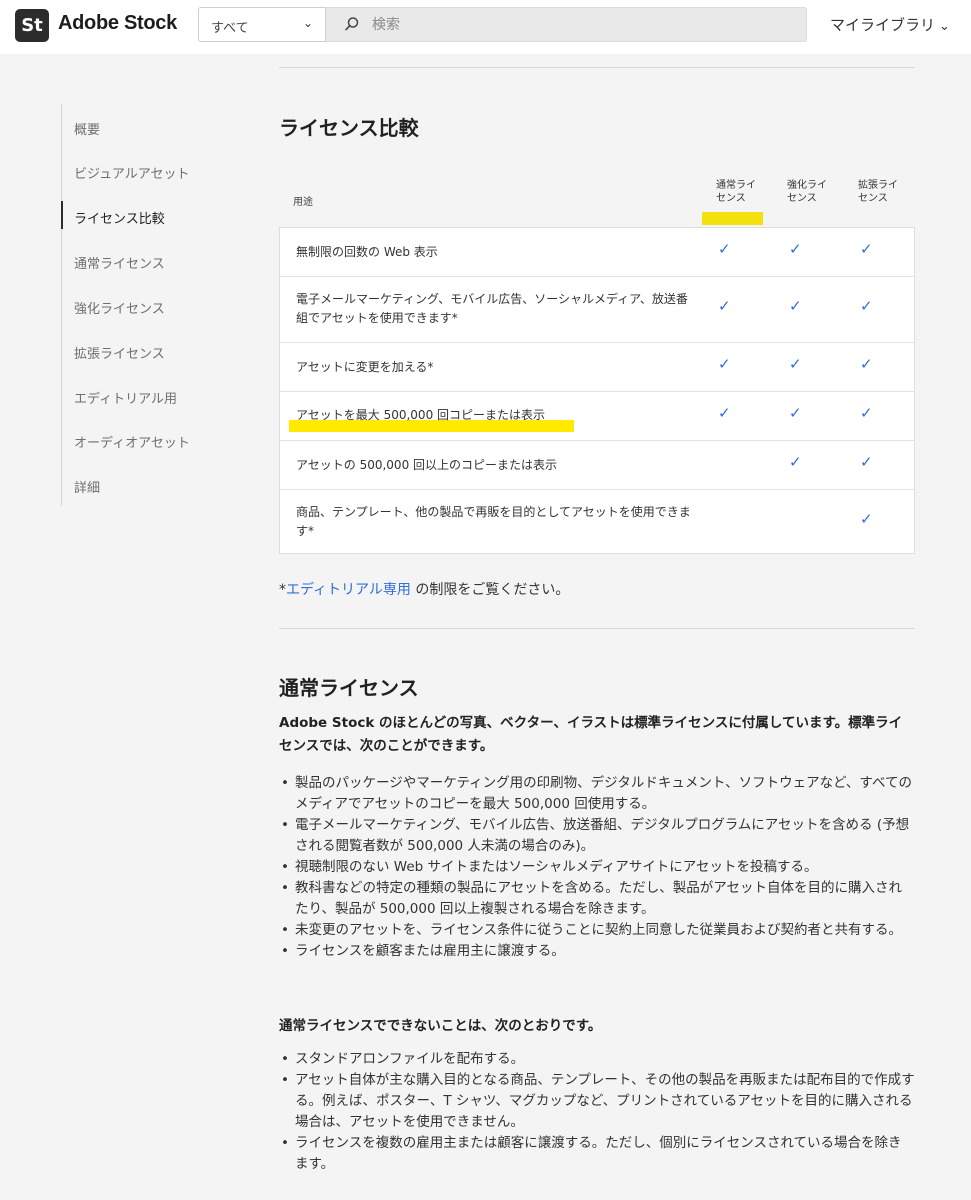  Describe the element at coordinates (352, 24) in the screenshot. I see `search-icon` at that location.